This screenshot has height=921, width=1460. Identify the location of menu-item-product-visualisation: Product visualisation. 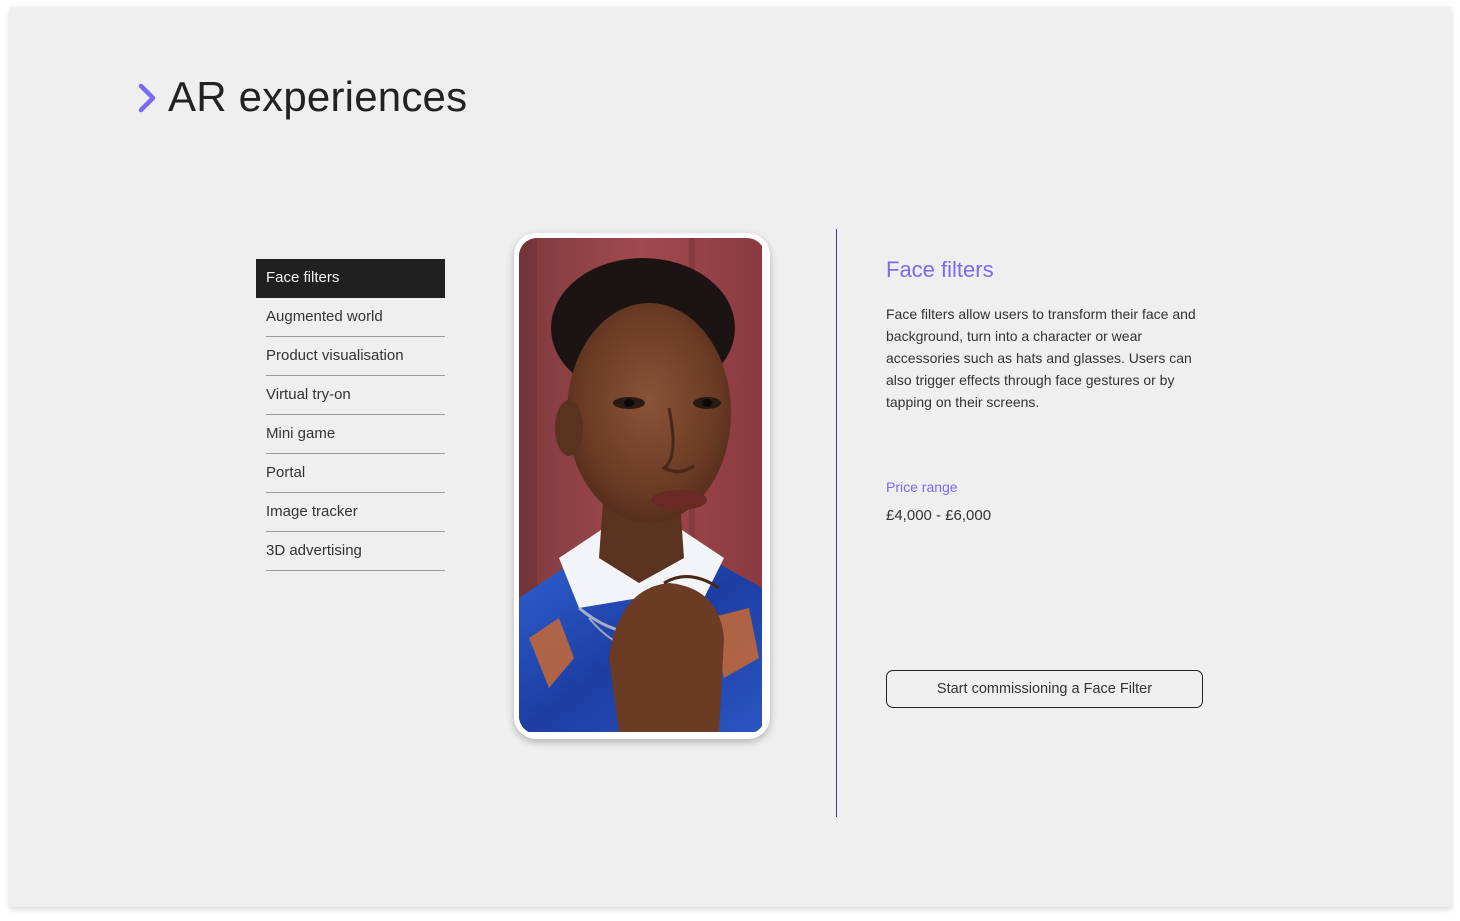
(355, 356).